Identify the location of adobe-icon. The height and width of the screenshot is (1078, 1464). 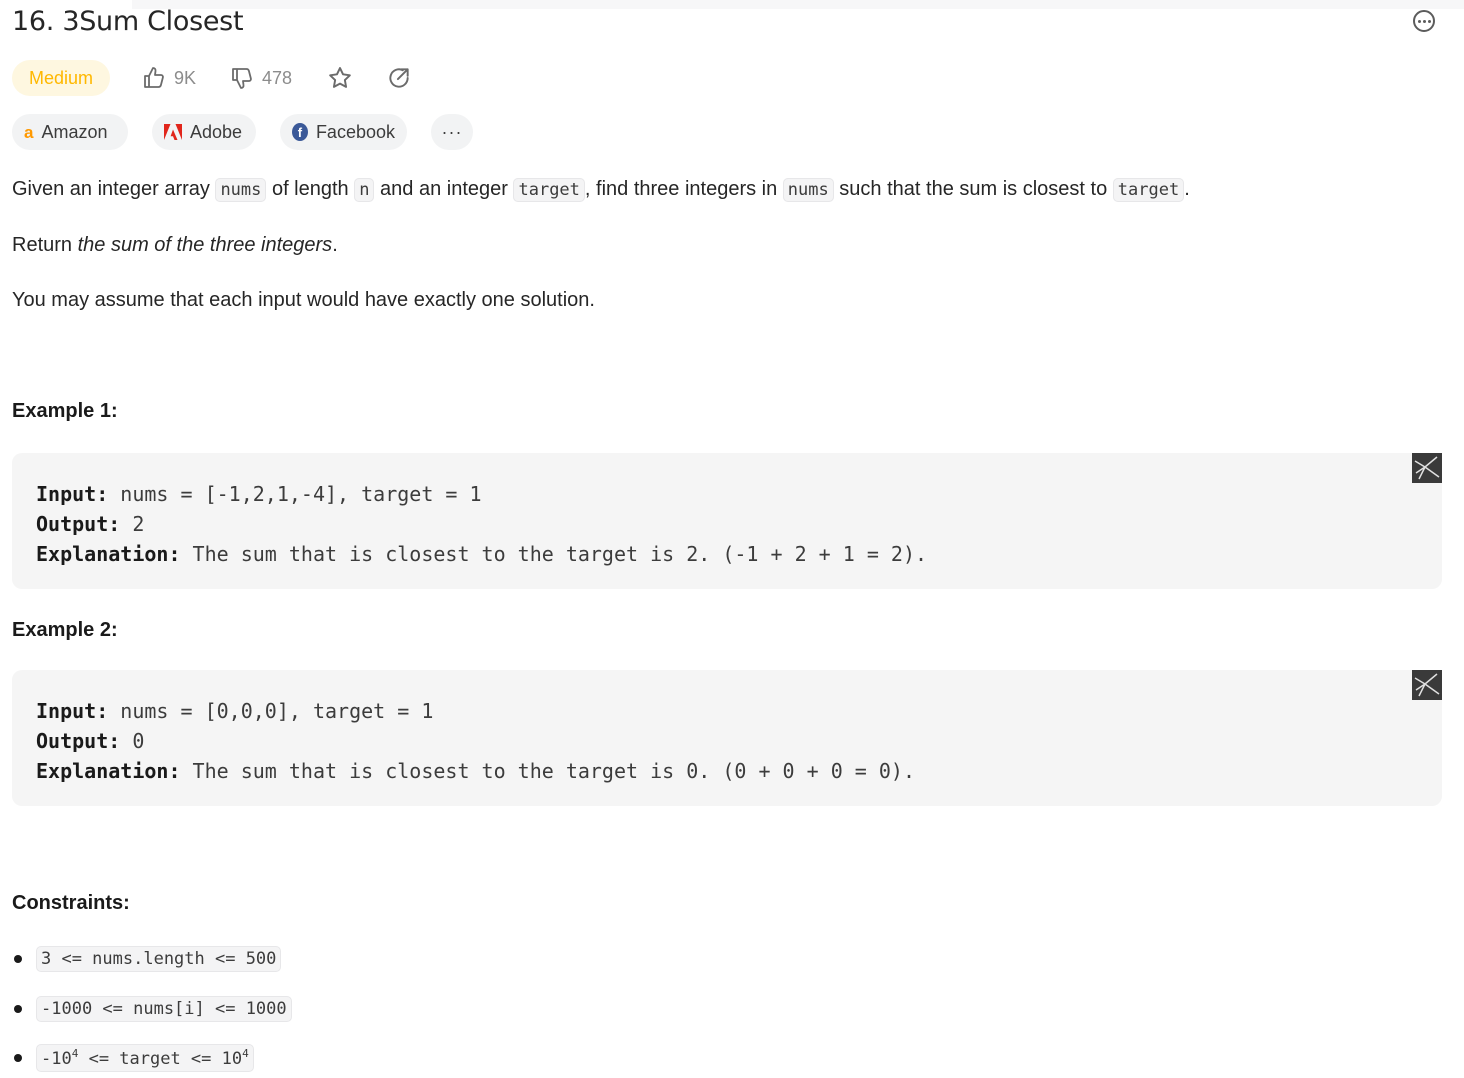
(173, 132).